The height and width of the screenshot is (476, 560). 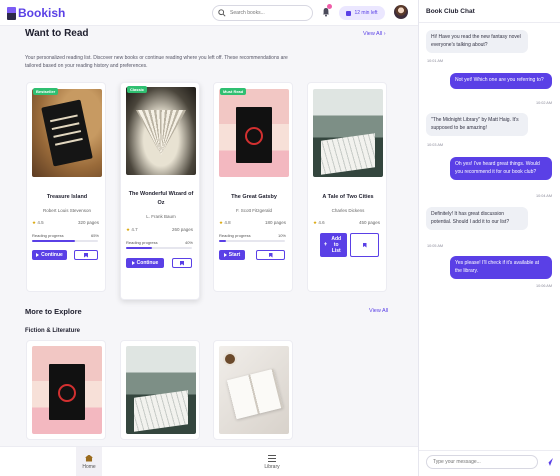 I want to click on home-icon, so click(x=89, y=458).